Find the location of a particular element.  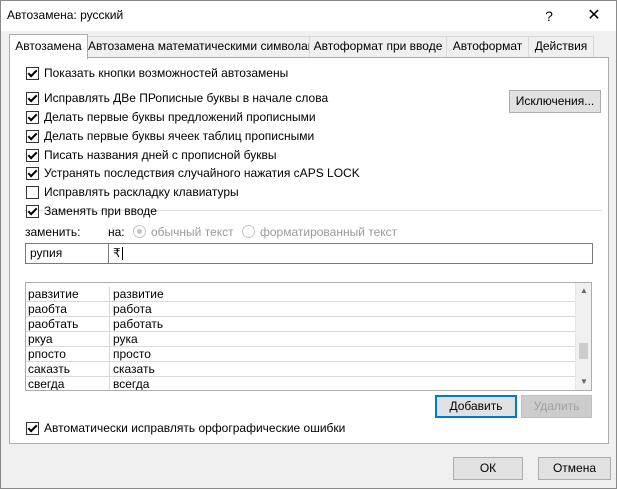

replace-value: рупия is located at coordinates (46, 253).